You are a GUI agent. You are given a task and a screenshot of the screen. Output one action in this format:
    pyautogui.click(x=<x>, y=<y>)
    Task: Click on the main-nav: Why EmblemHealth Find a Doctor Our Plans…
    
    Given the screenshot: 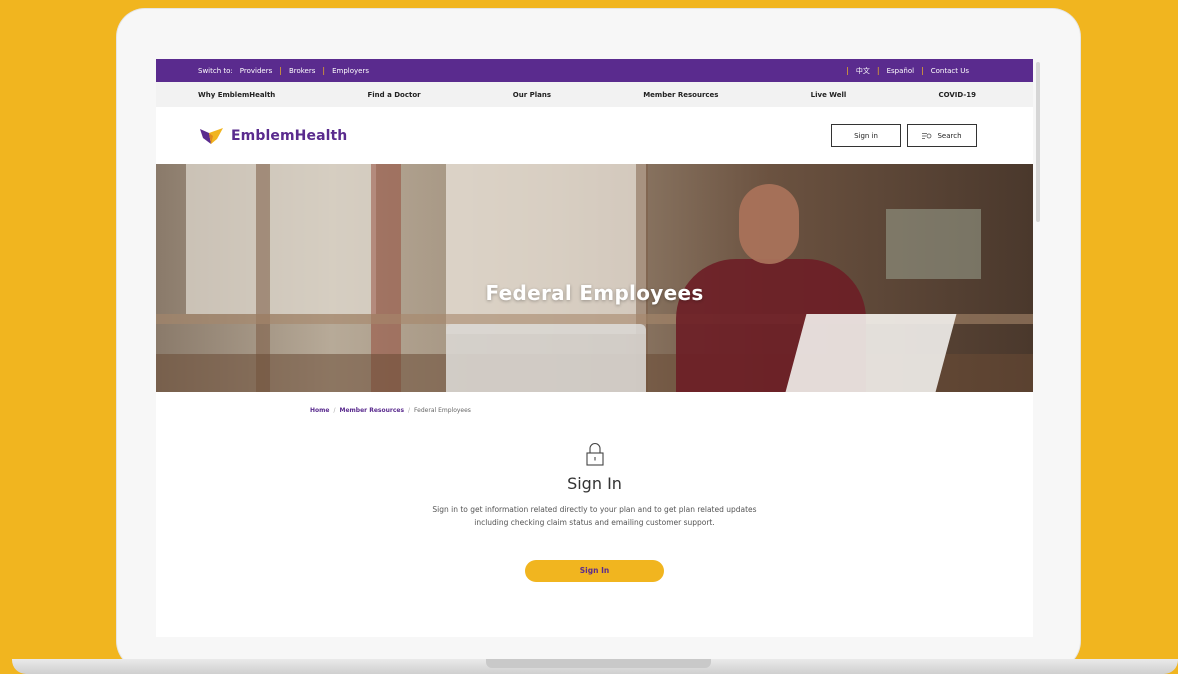 What is the action you would take?
    pyautogui.click(x=594, y=94)
    